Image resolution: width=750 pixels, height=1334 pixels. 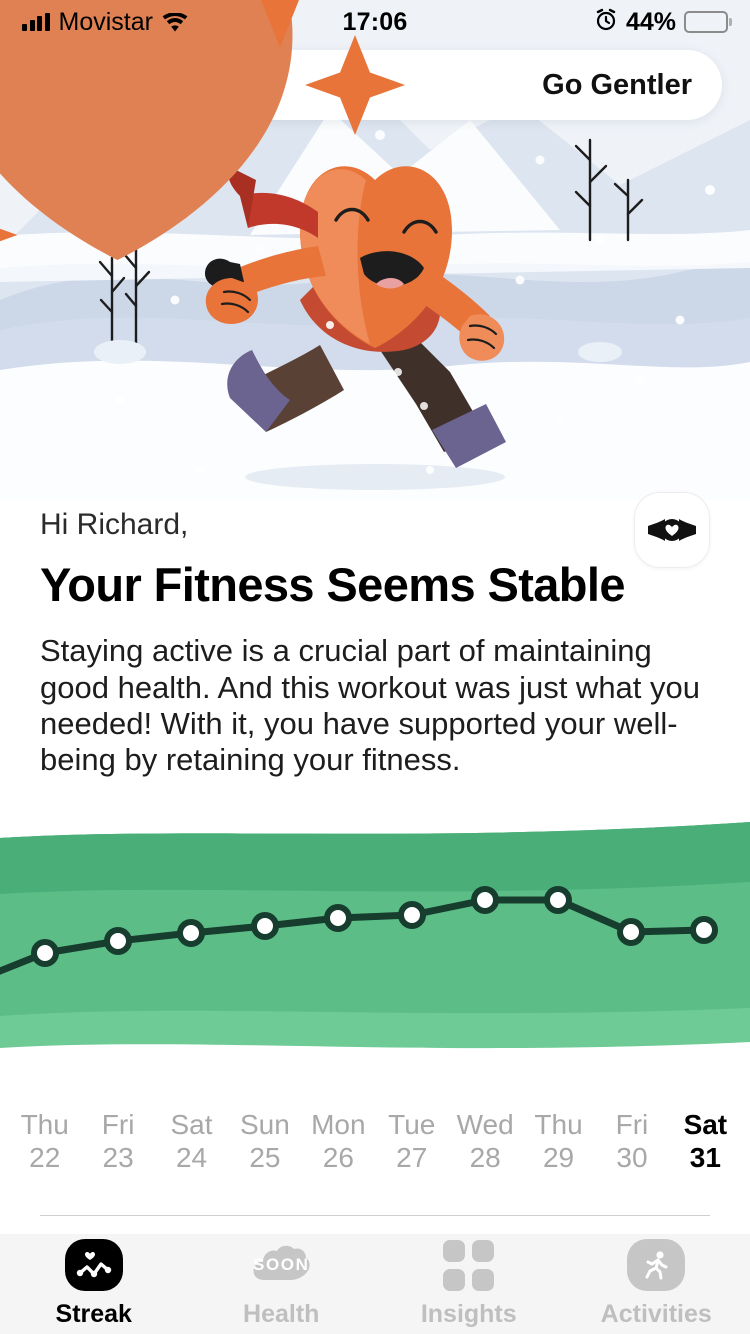 I want to click on fitness-band-heart-icon, so click(x=672, y=530).